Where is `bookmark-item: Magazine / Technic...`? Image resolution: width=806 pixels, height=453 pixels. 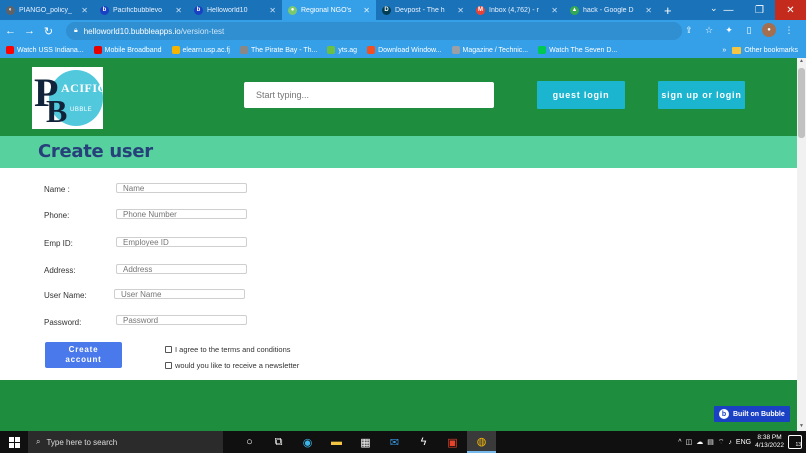
bookmark-item: Magazine / Technic... is located at coordinates (489, 50).